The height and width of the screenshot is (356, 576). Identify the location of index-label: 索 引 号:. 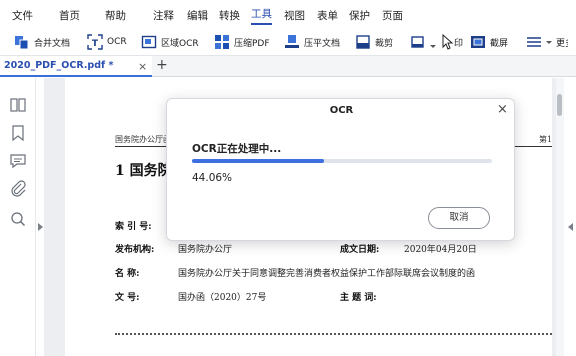
(133, 227).